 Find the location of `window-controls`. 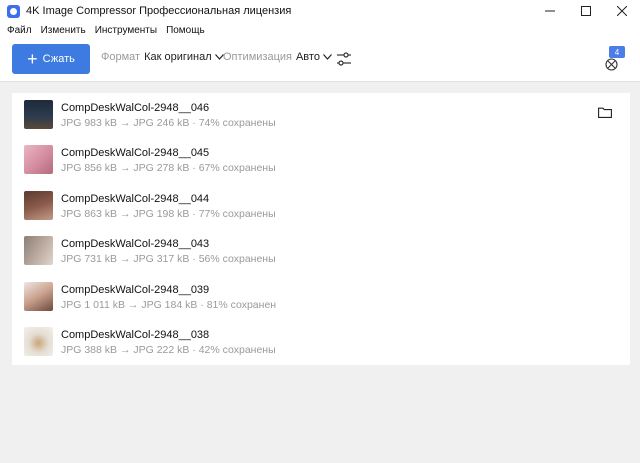

window-controls is located at coordinates (586, 11).